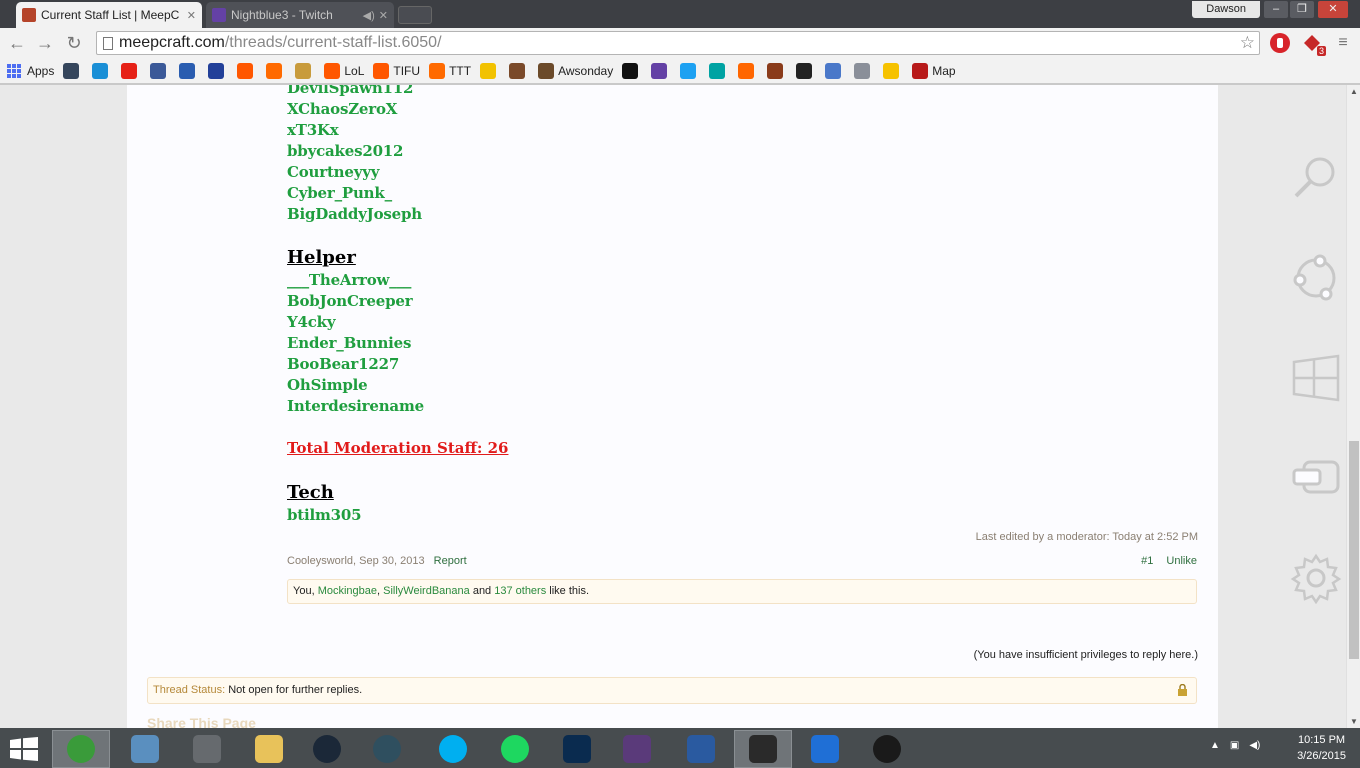 This screenshot has height=768, width=1360. Describe the element at coordinates (24, 749) in the screenshot. I see `windows-start-button` at that location.